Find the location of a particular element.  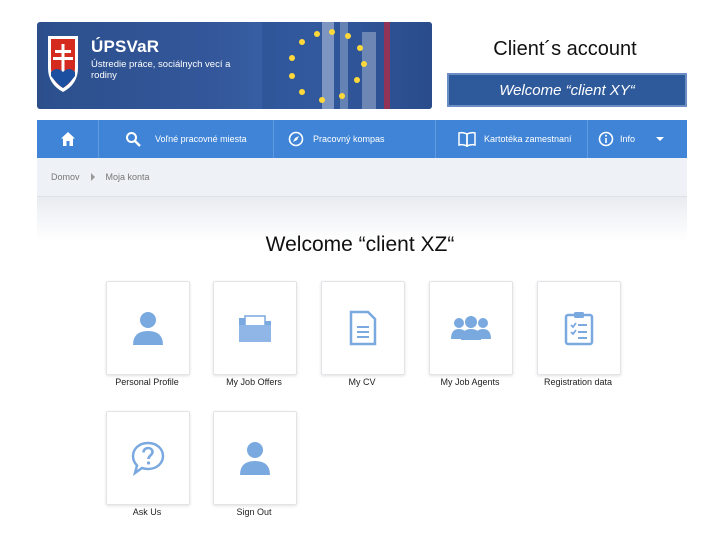

tile-label: Ask Us is located at coordinates (147, 512).